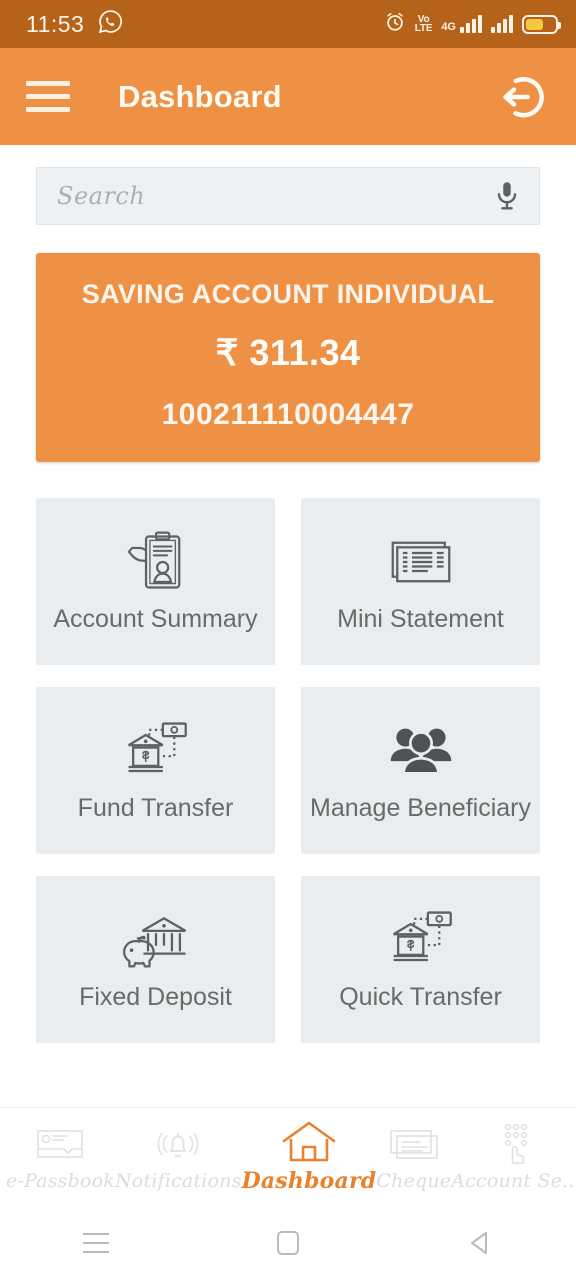 This screenshot has height=1280, width=576. I want to click on account-number: 100211110004447, so click(288, 414).